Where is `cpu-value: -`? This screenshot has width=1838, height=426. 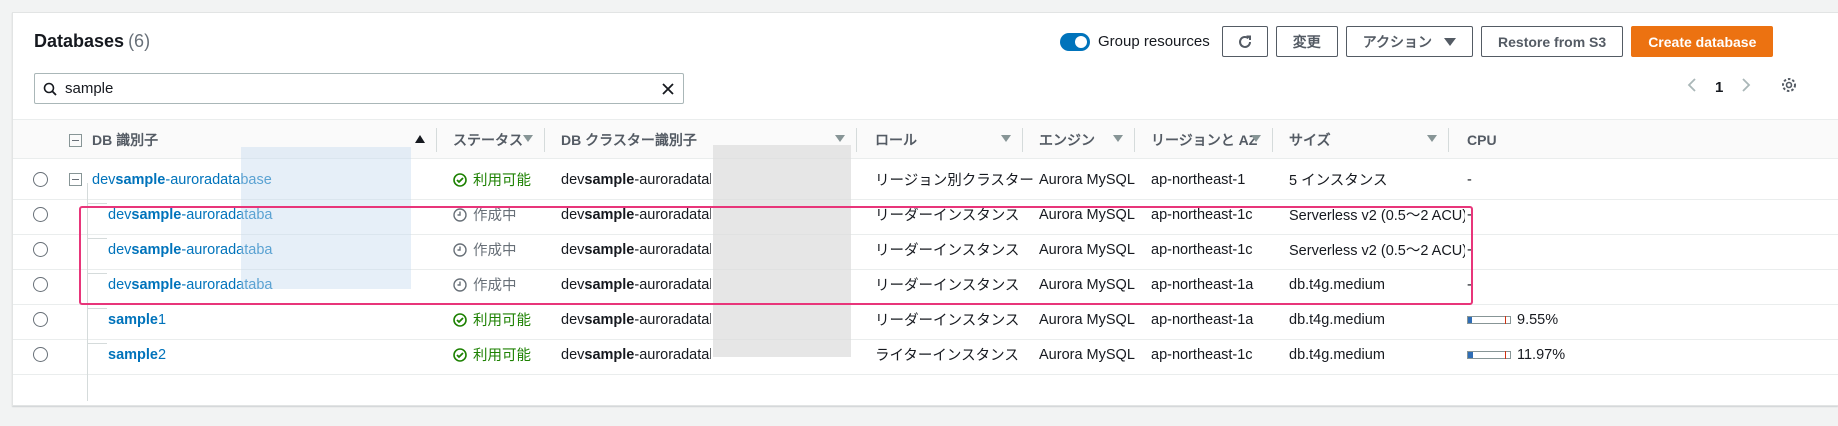 cpu-value: - is located at coordinates (1469, 179).